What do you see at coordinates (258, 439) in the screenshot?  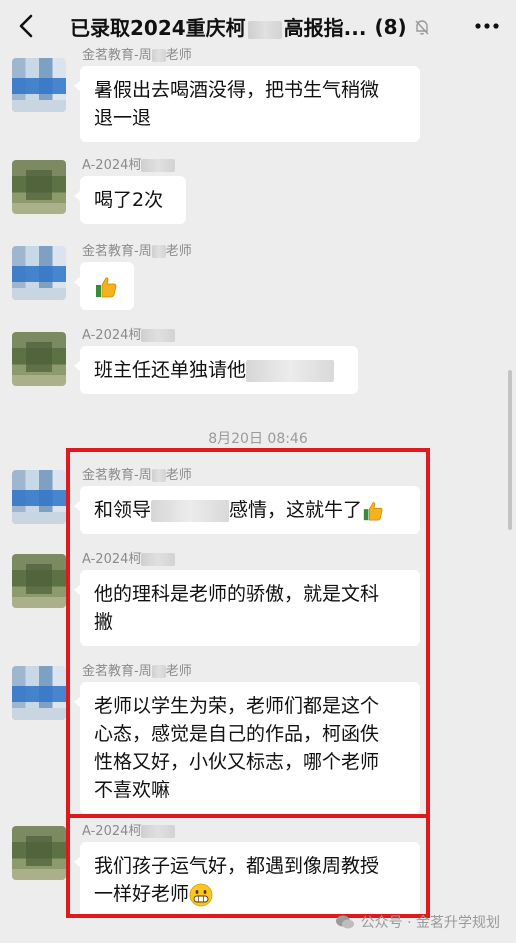 I see `time-separator: 8月20日 08:46` at bounding box center [258, 439].